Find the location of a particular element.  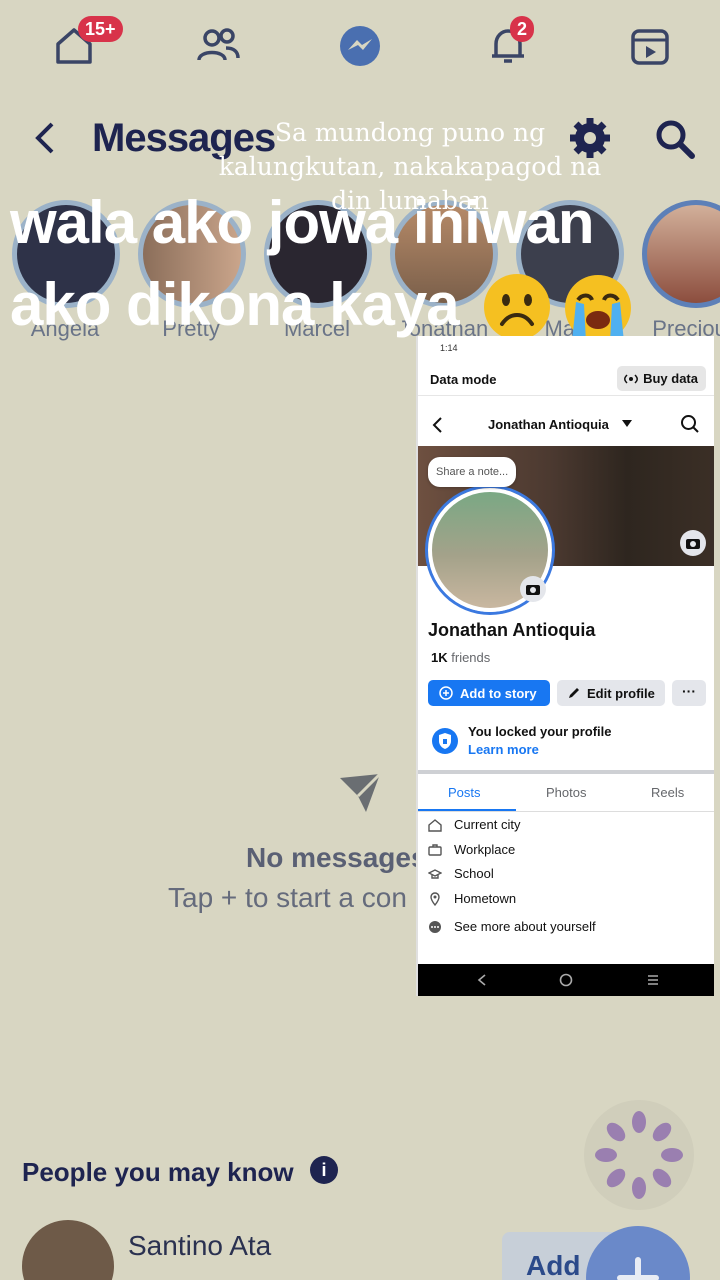

add-to-story-button: Add to story is located at coordinates (489, 693).